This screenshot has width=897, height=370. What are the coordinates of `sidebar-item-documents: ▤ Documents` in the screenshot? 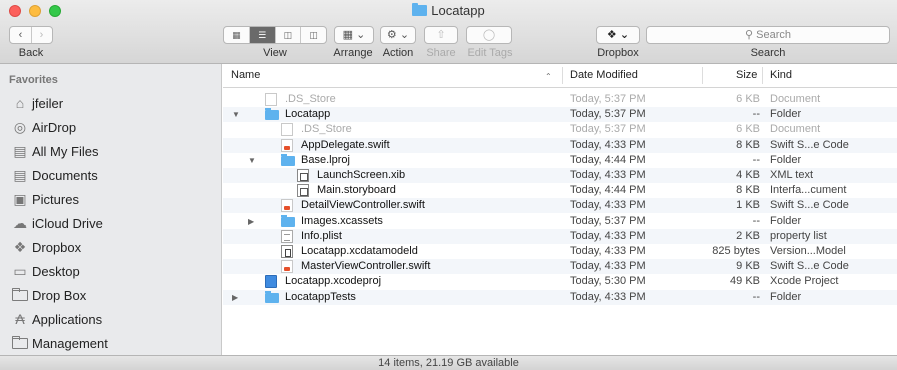 It's located at (111, 176).